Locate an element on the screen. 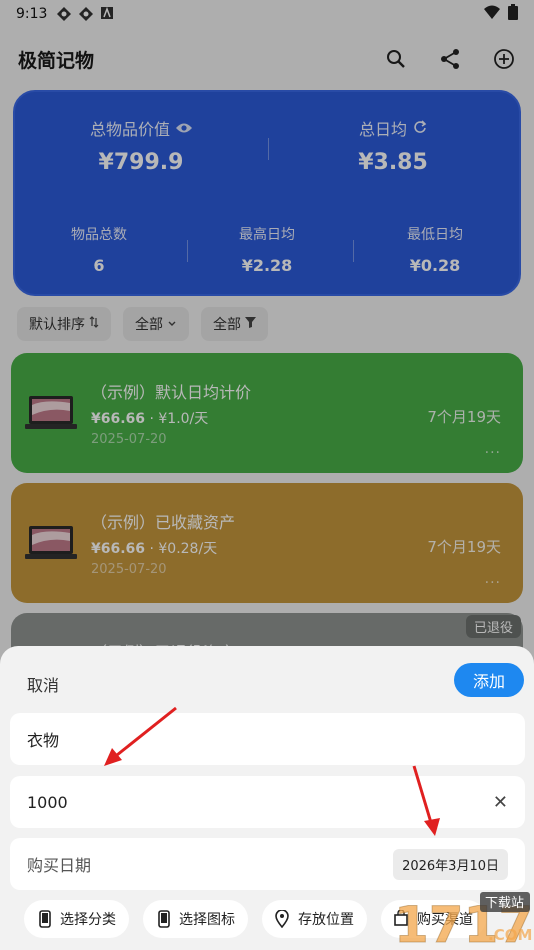  price-input-value: 1000 is located at coordinates (47, 802).